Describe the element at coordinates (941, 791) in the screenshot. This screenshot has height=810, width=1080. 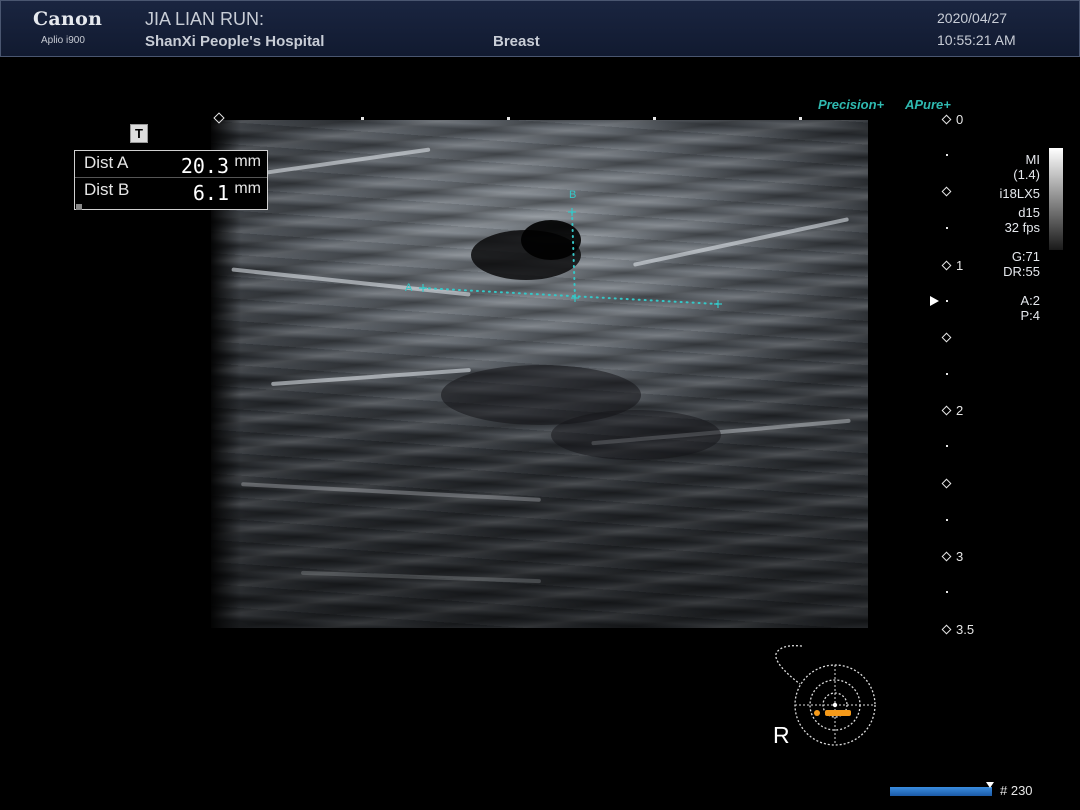
I see `cine-frame-bar` at that location.